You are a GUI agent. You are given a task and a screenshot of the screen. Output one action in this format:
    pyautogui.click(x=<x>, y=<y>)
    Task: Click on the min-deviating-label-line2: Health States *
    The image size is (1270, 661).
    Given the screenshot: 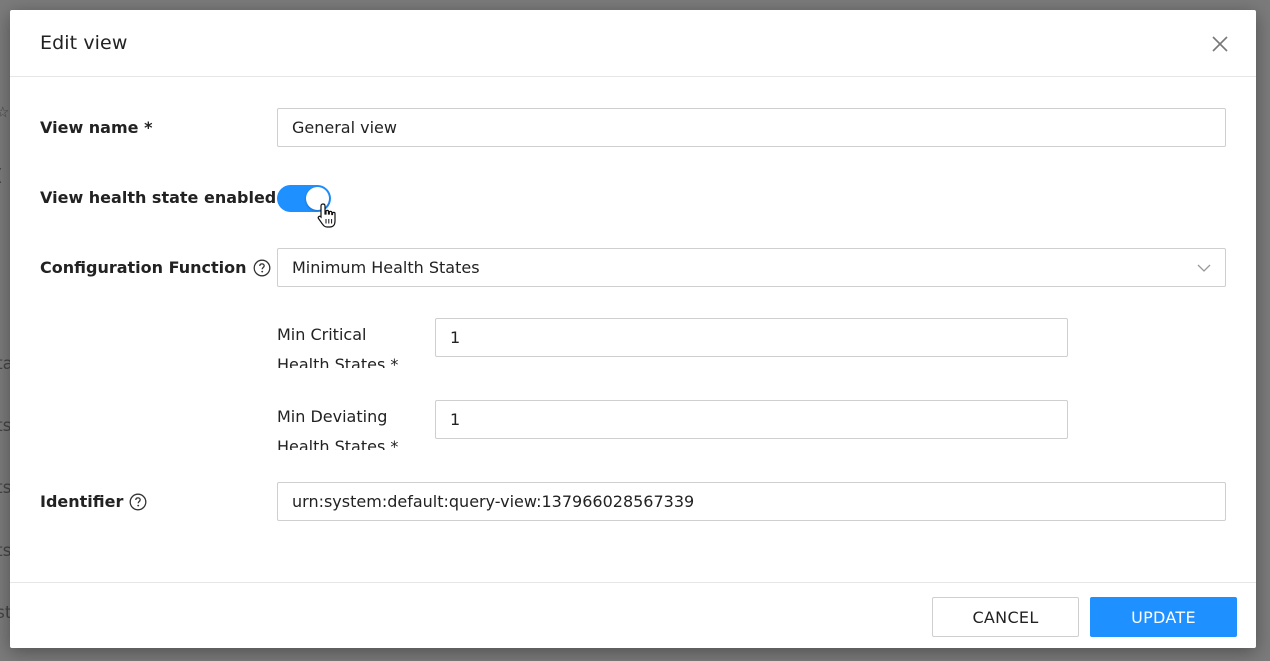 What is the action you would take?
    pyautogui.click(x=338, y=443)
    